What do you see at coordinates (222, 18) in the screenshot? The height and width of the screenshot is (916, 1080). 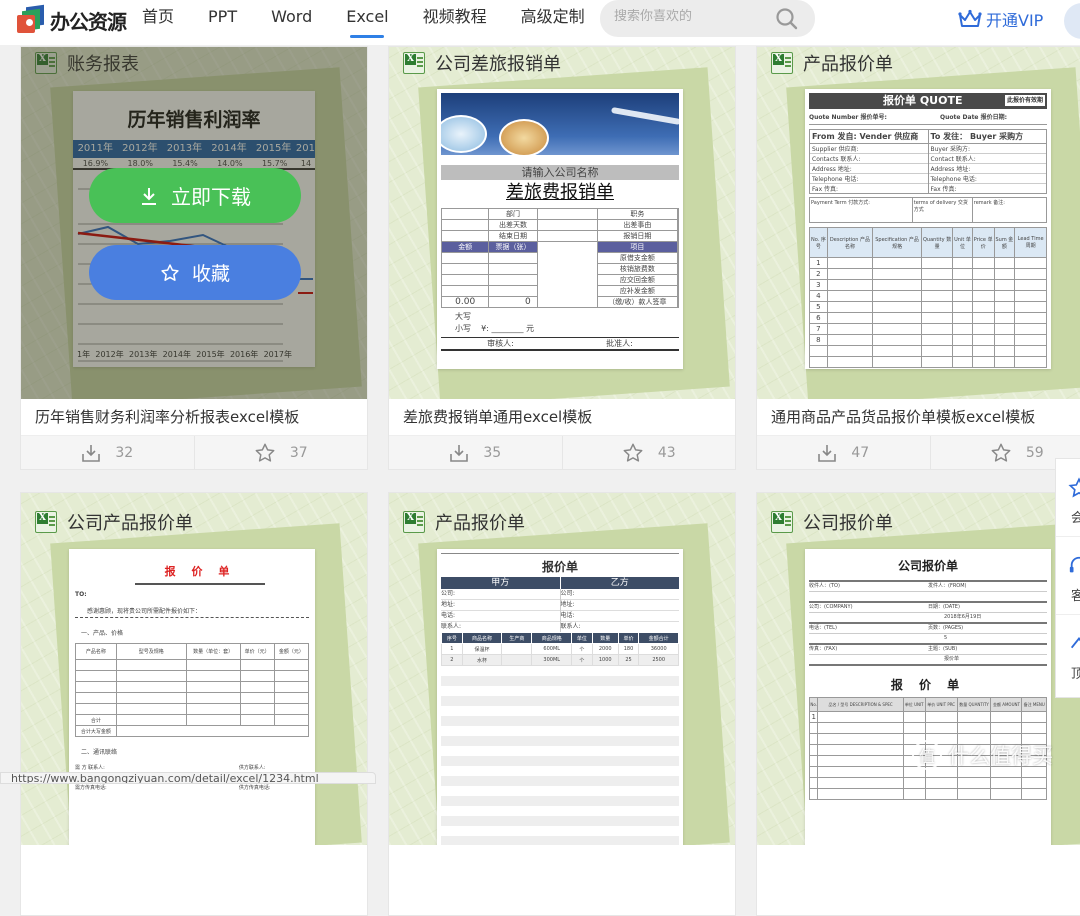 I see `nav-item-ppt: PPT` at bounding box center [222, 18].